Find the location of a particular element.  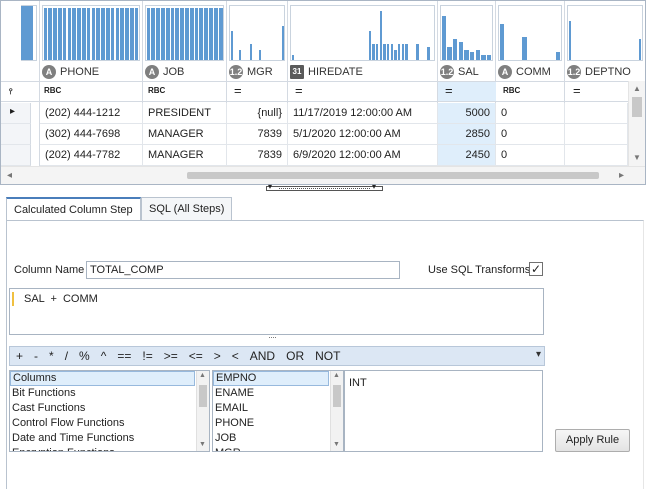

horizontal-scrollbar: ◂ ▸ is located at coordinates (323, 175).